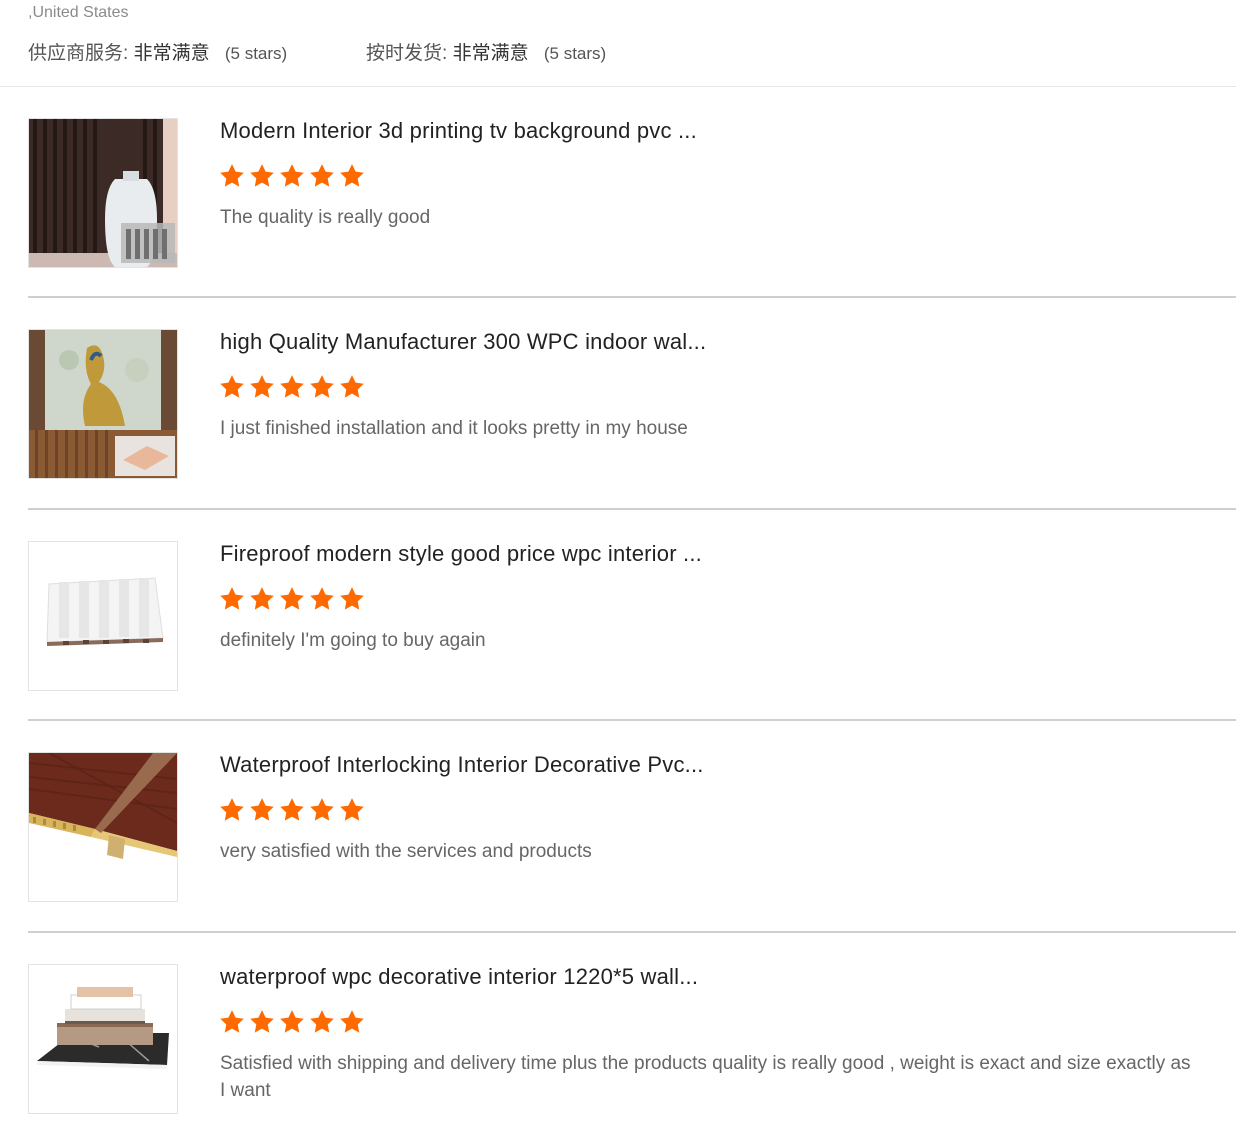  What do you see at coordinates (78, 53) in the screenshot?
I see `rating-label: 供应商服务:` at bounding box center [78, 53].